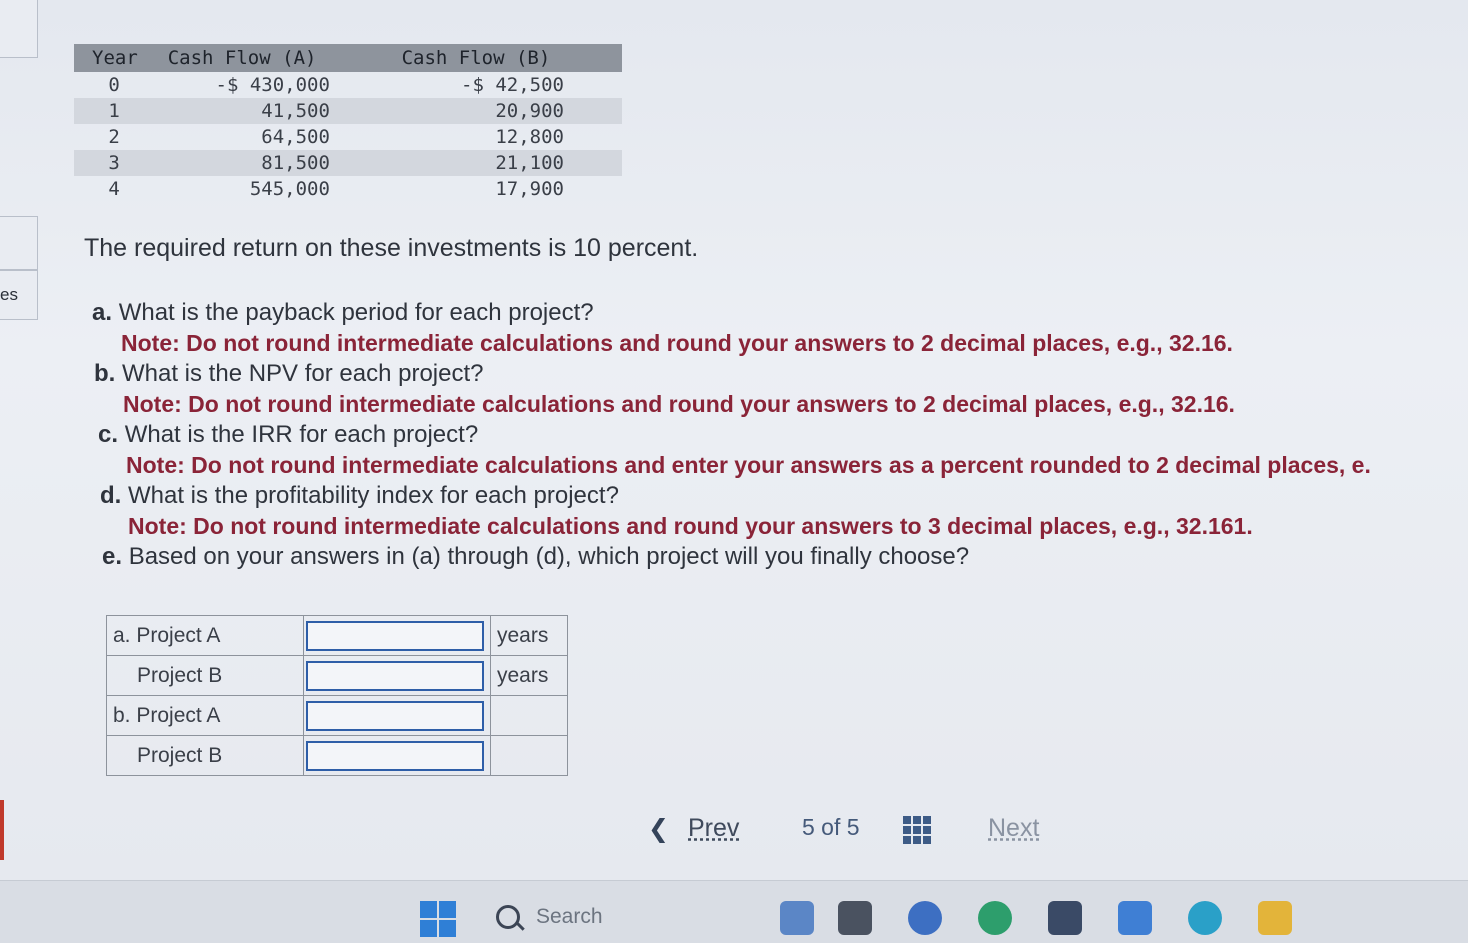  I want to click on payback-b-input, so click(395, 675).